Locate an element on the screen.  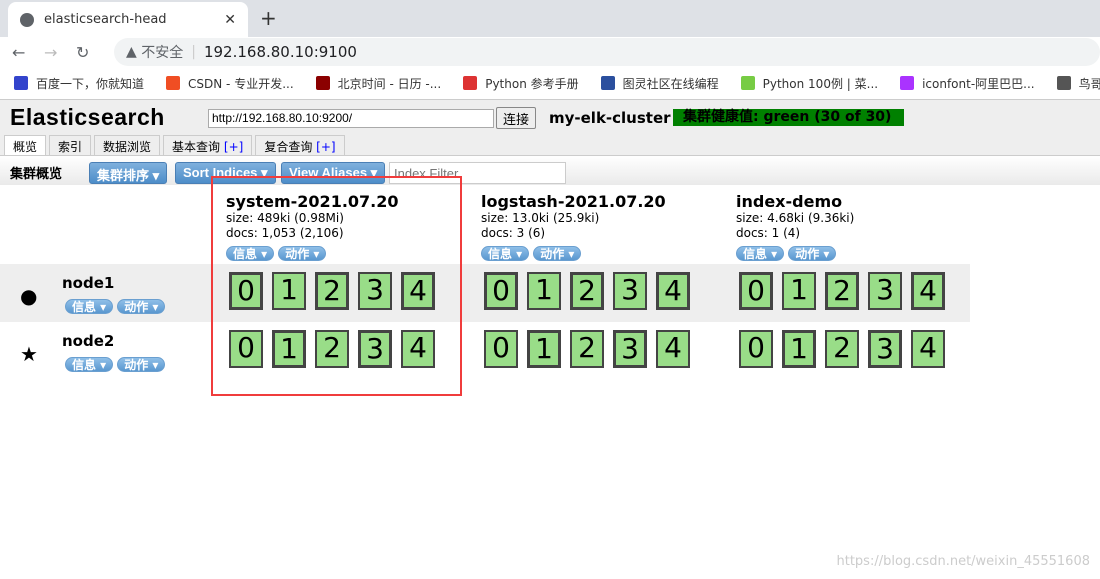
circle-icon: ● is located at coordinates (29, 296).